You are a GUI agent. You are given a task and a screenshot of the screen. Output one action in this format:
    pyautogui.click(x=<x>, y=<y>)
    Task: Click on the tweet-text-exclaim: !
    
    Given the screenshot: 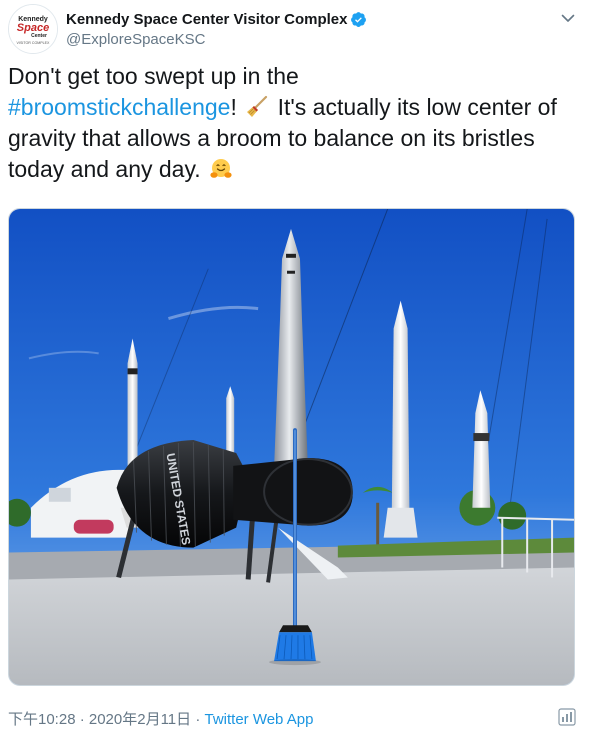 What is the action you would take?
    pyautogui.click(x=233, y=107)
    